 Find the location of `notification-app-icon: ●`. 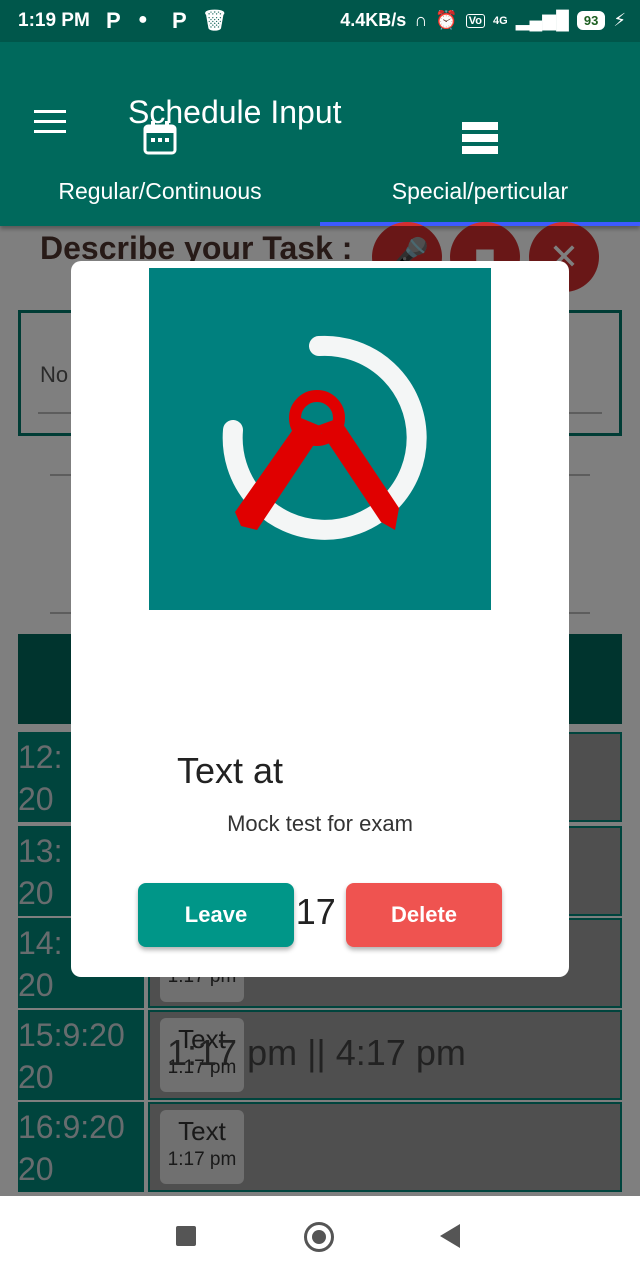

notification-app-icon: ● is located at coordinates (143, 19).